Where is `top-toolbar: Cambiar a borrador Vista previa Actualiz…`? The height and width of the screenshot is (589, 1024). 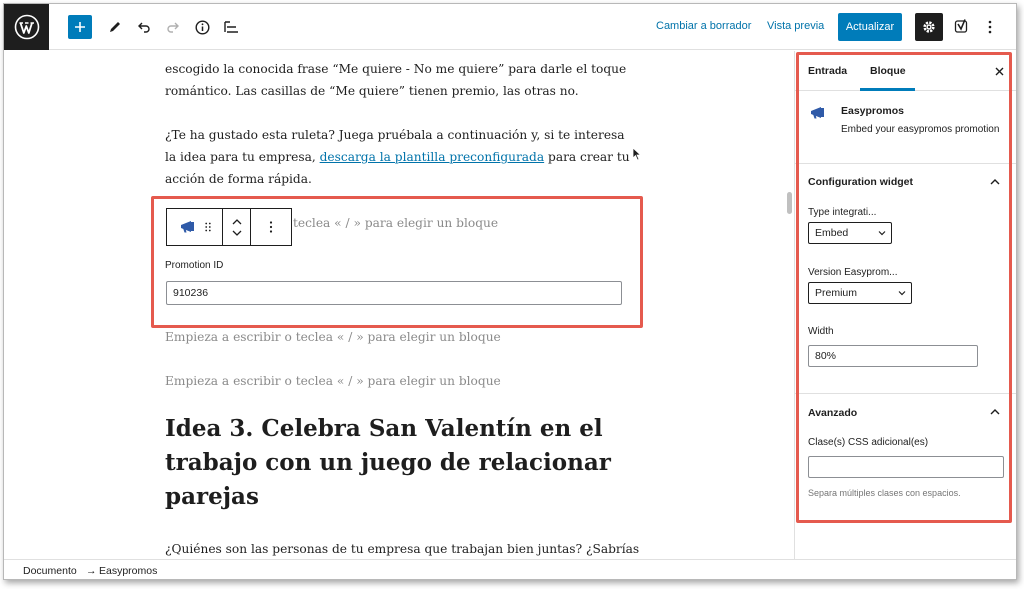 top-toolbar: Cambiar a borrador Vista previa Actualiz… is located at coordinates (510, 27).